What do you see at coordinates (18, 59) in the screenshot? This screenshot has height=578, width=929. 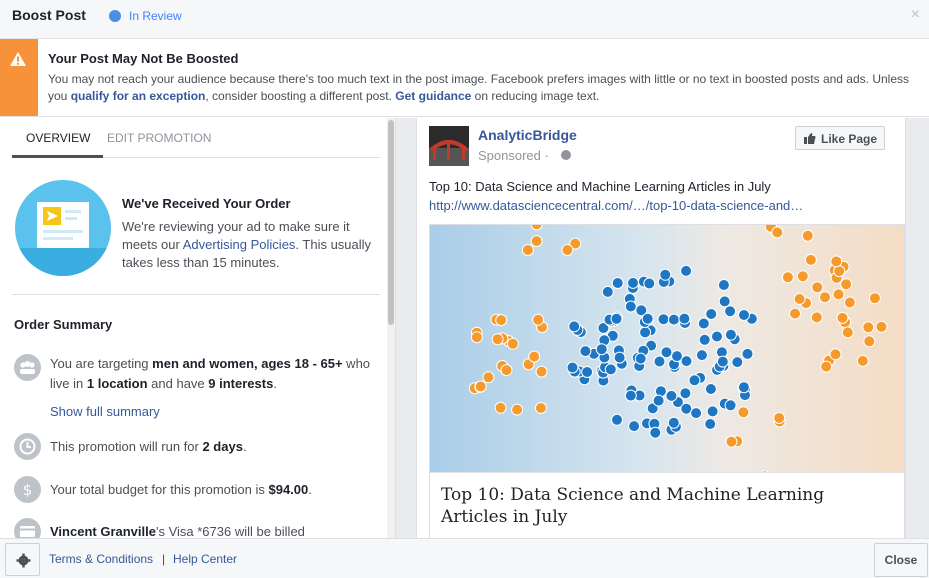 I see `warning-icon` at bounding box center [18, 59].